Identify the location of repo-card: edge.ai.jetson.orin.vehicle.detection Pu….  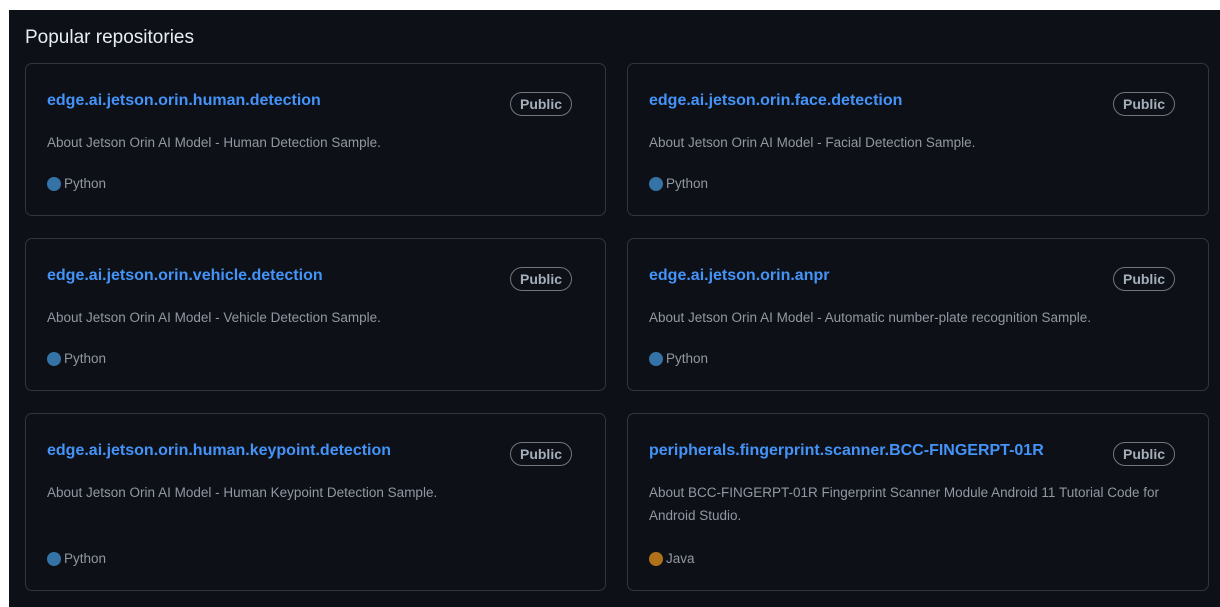
(315, 314).